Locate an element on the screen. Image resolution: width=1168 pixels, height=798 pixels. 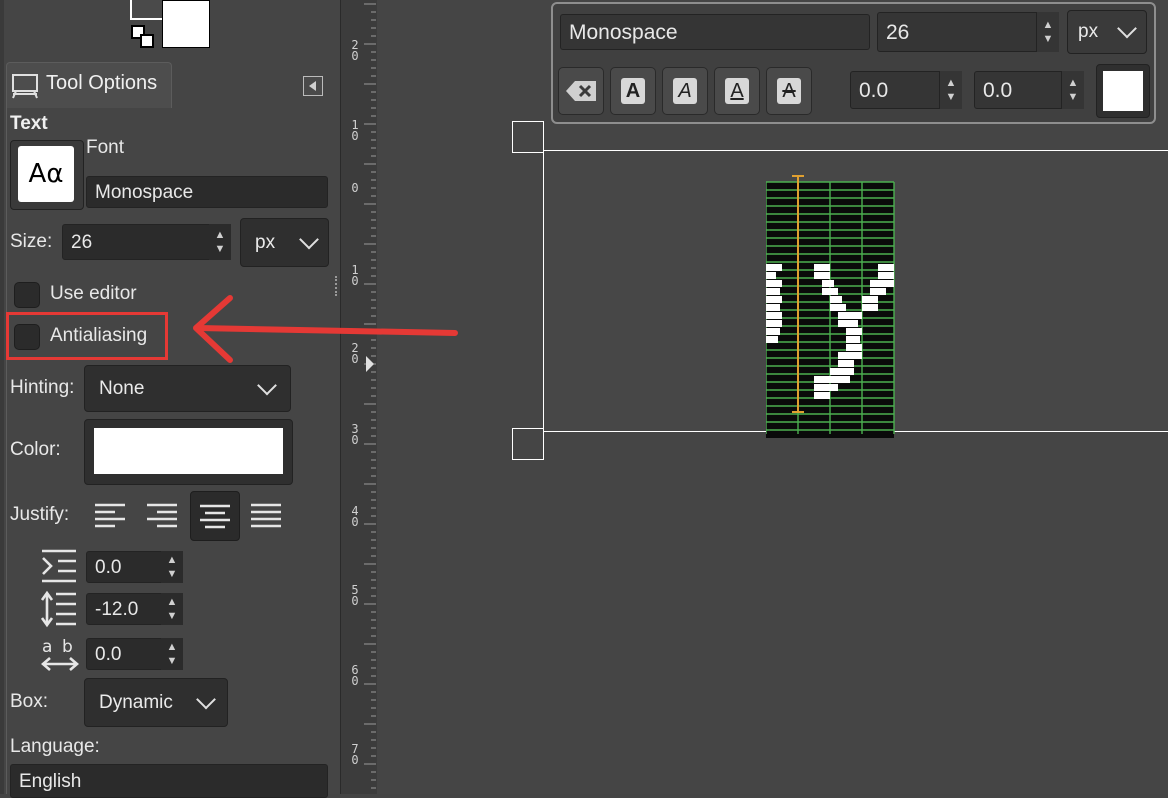
oc-color-button is located at coordinates (1123, 91).